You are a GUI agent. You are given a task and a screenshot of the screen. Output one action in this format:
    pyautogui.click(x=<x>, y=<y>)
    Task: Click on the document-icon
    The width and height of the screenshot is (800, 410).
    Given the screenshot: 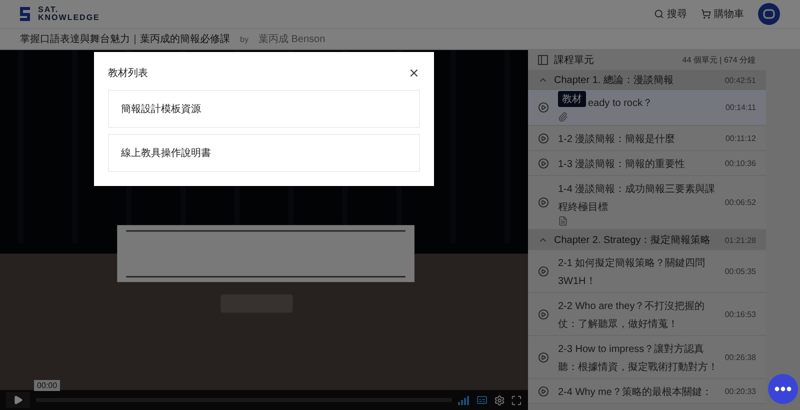 What is the action you would take?
    pyautogui.click(x=563, y=221)
    